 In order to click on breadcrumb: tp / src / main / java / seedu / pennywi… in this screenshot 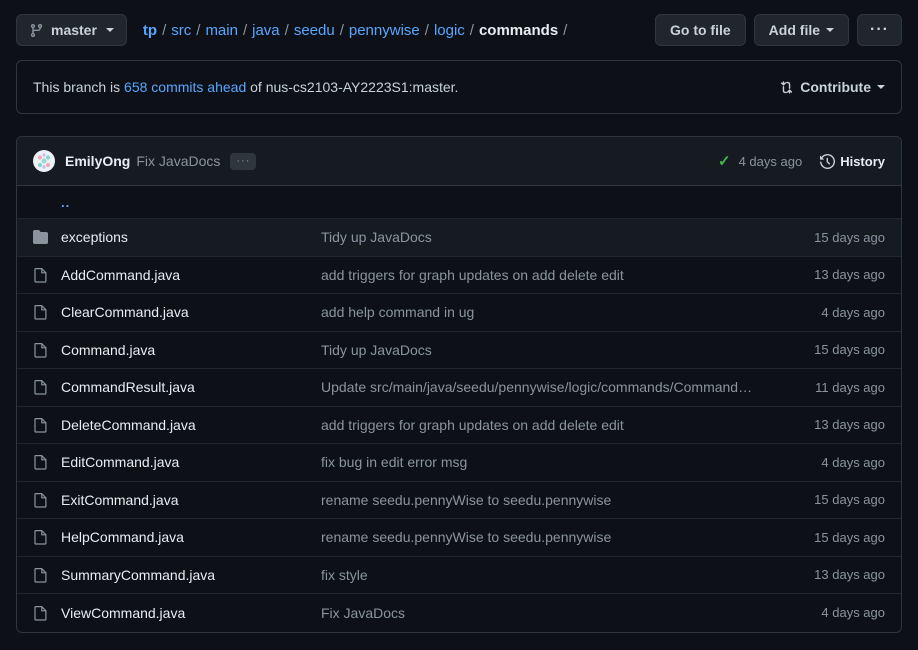, I will do `click(357, 30)`.